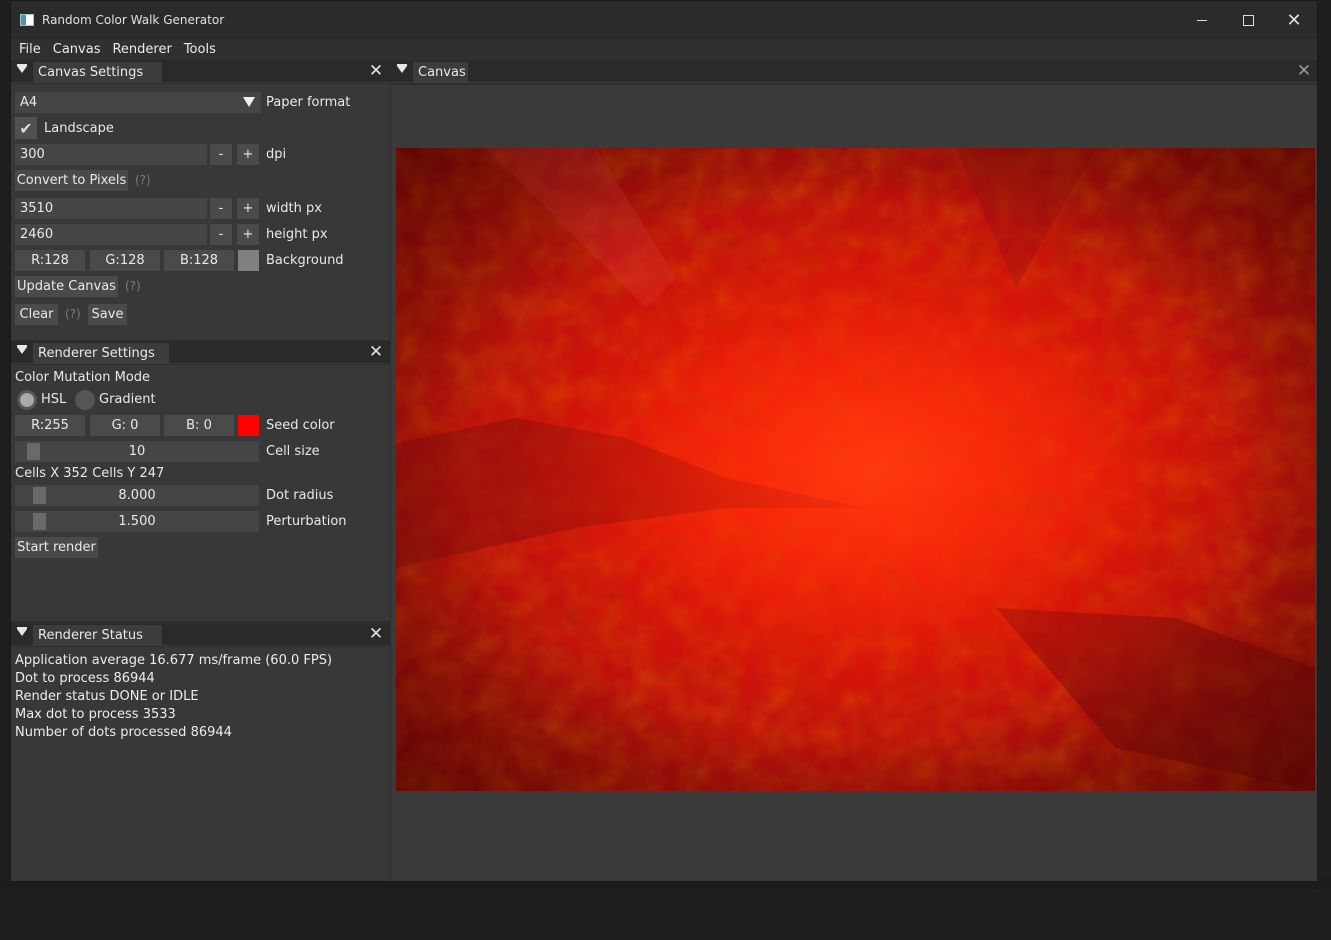 This screenshot has height=940, width=1331. I want to click on maximize-button, so click(1248, 20).